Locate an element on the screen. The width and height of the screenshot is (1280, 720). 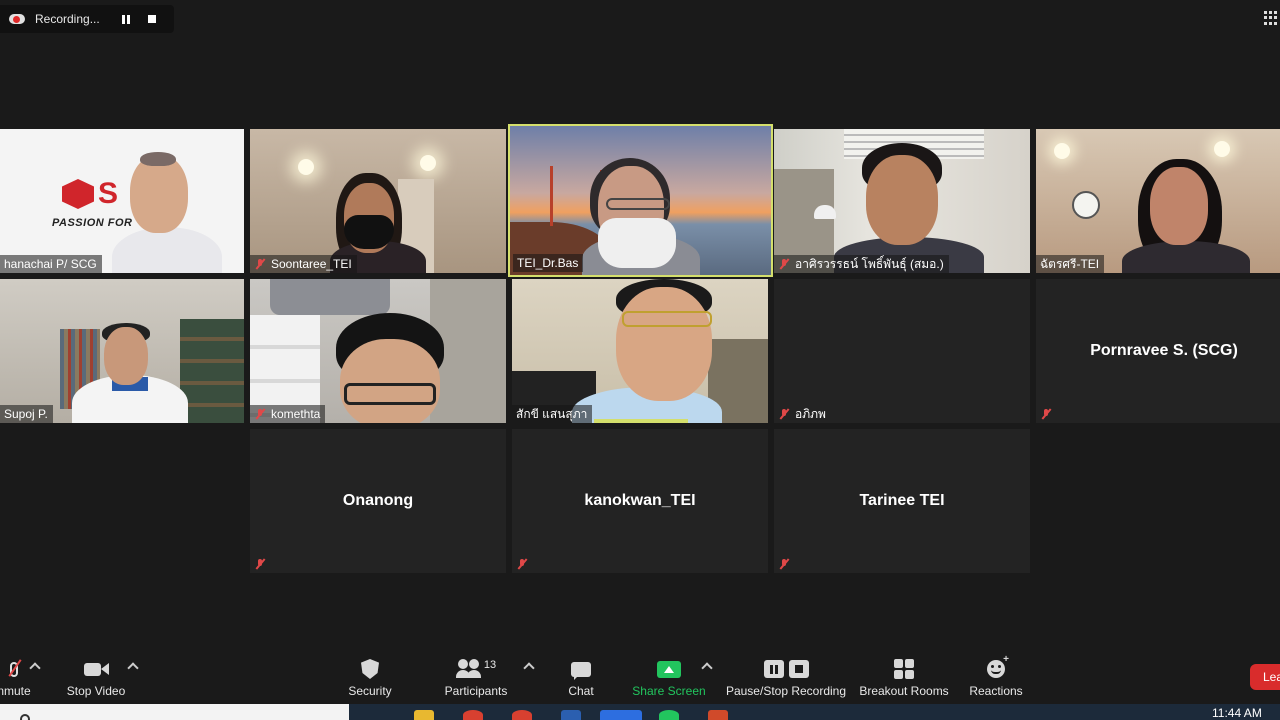
participant-name-tag: komethta is located at coordinates (288, 414).